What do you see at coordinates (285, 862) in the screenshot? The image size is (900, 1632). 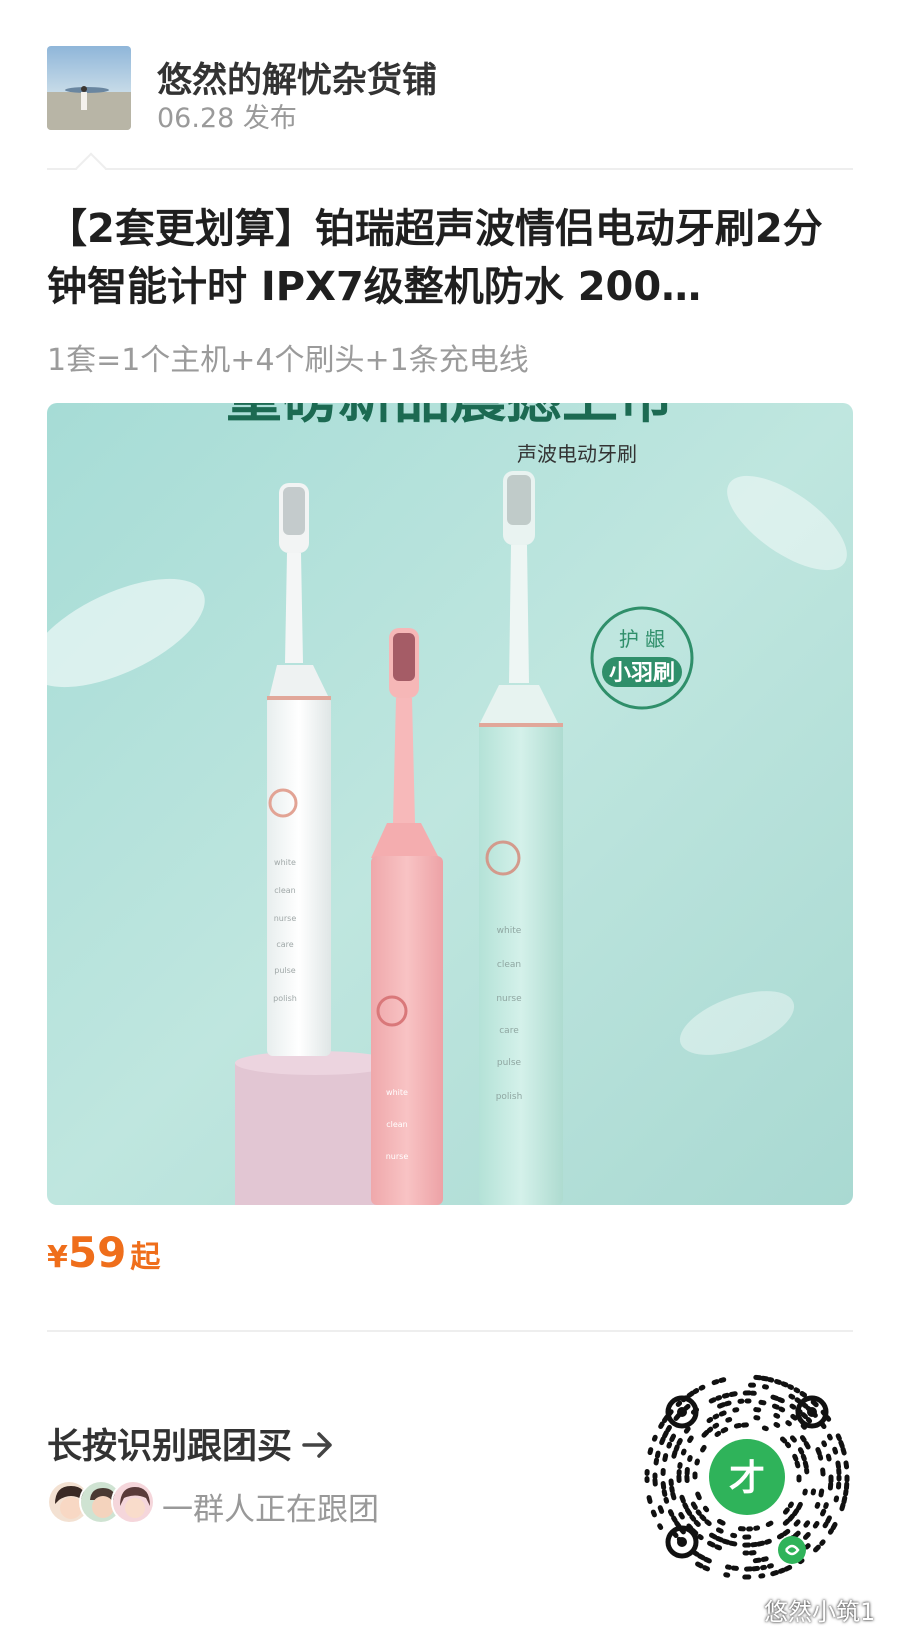 I see `mode-label-white-w: white` at bounding box center [285, 862].